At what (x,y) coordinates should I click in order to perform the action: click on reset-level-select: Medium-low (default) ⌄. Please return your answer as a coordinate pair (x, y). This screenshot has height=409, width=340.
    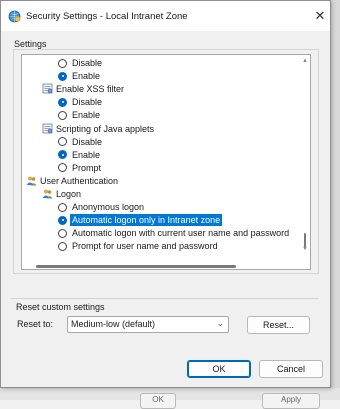
    Looking at the image, I should click on (148, 324).